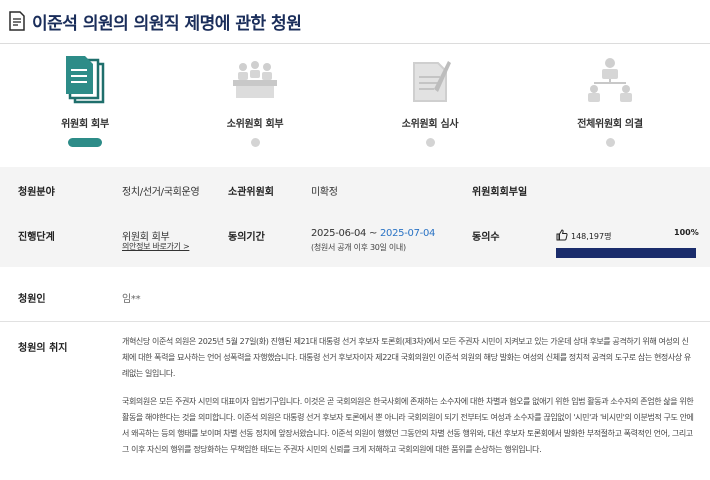 Image resolution: width=710 pixels, height=480 pixels. What do you see at coordinates (85, 80) in the screenshot?
I see `documents-icon` at bounding box center [85, 80].